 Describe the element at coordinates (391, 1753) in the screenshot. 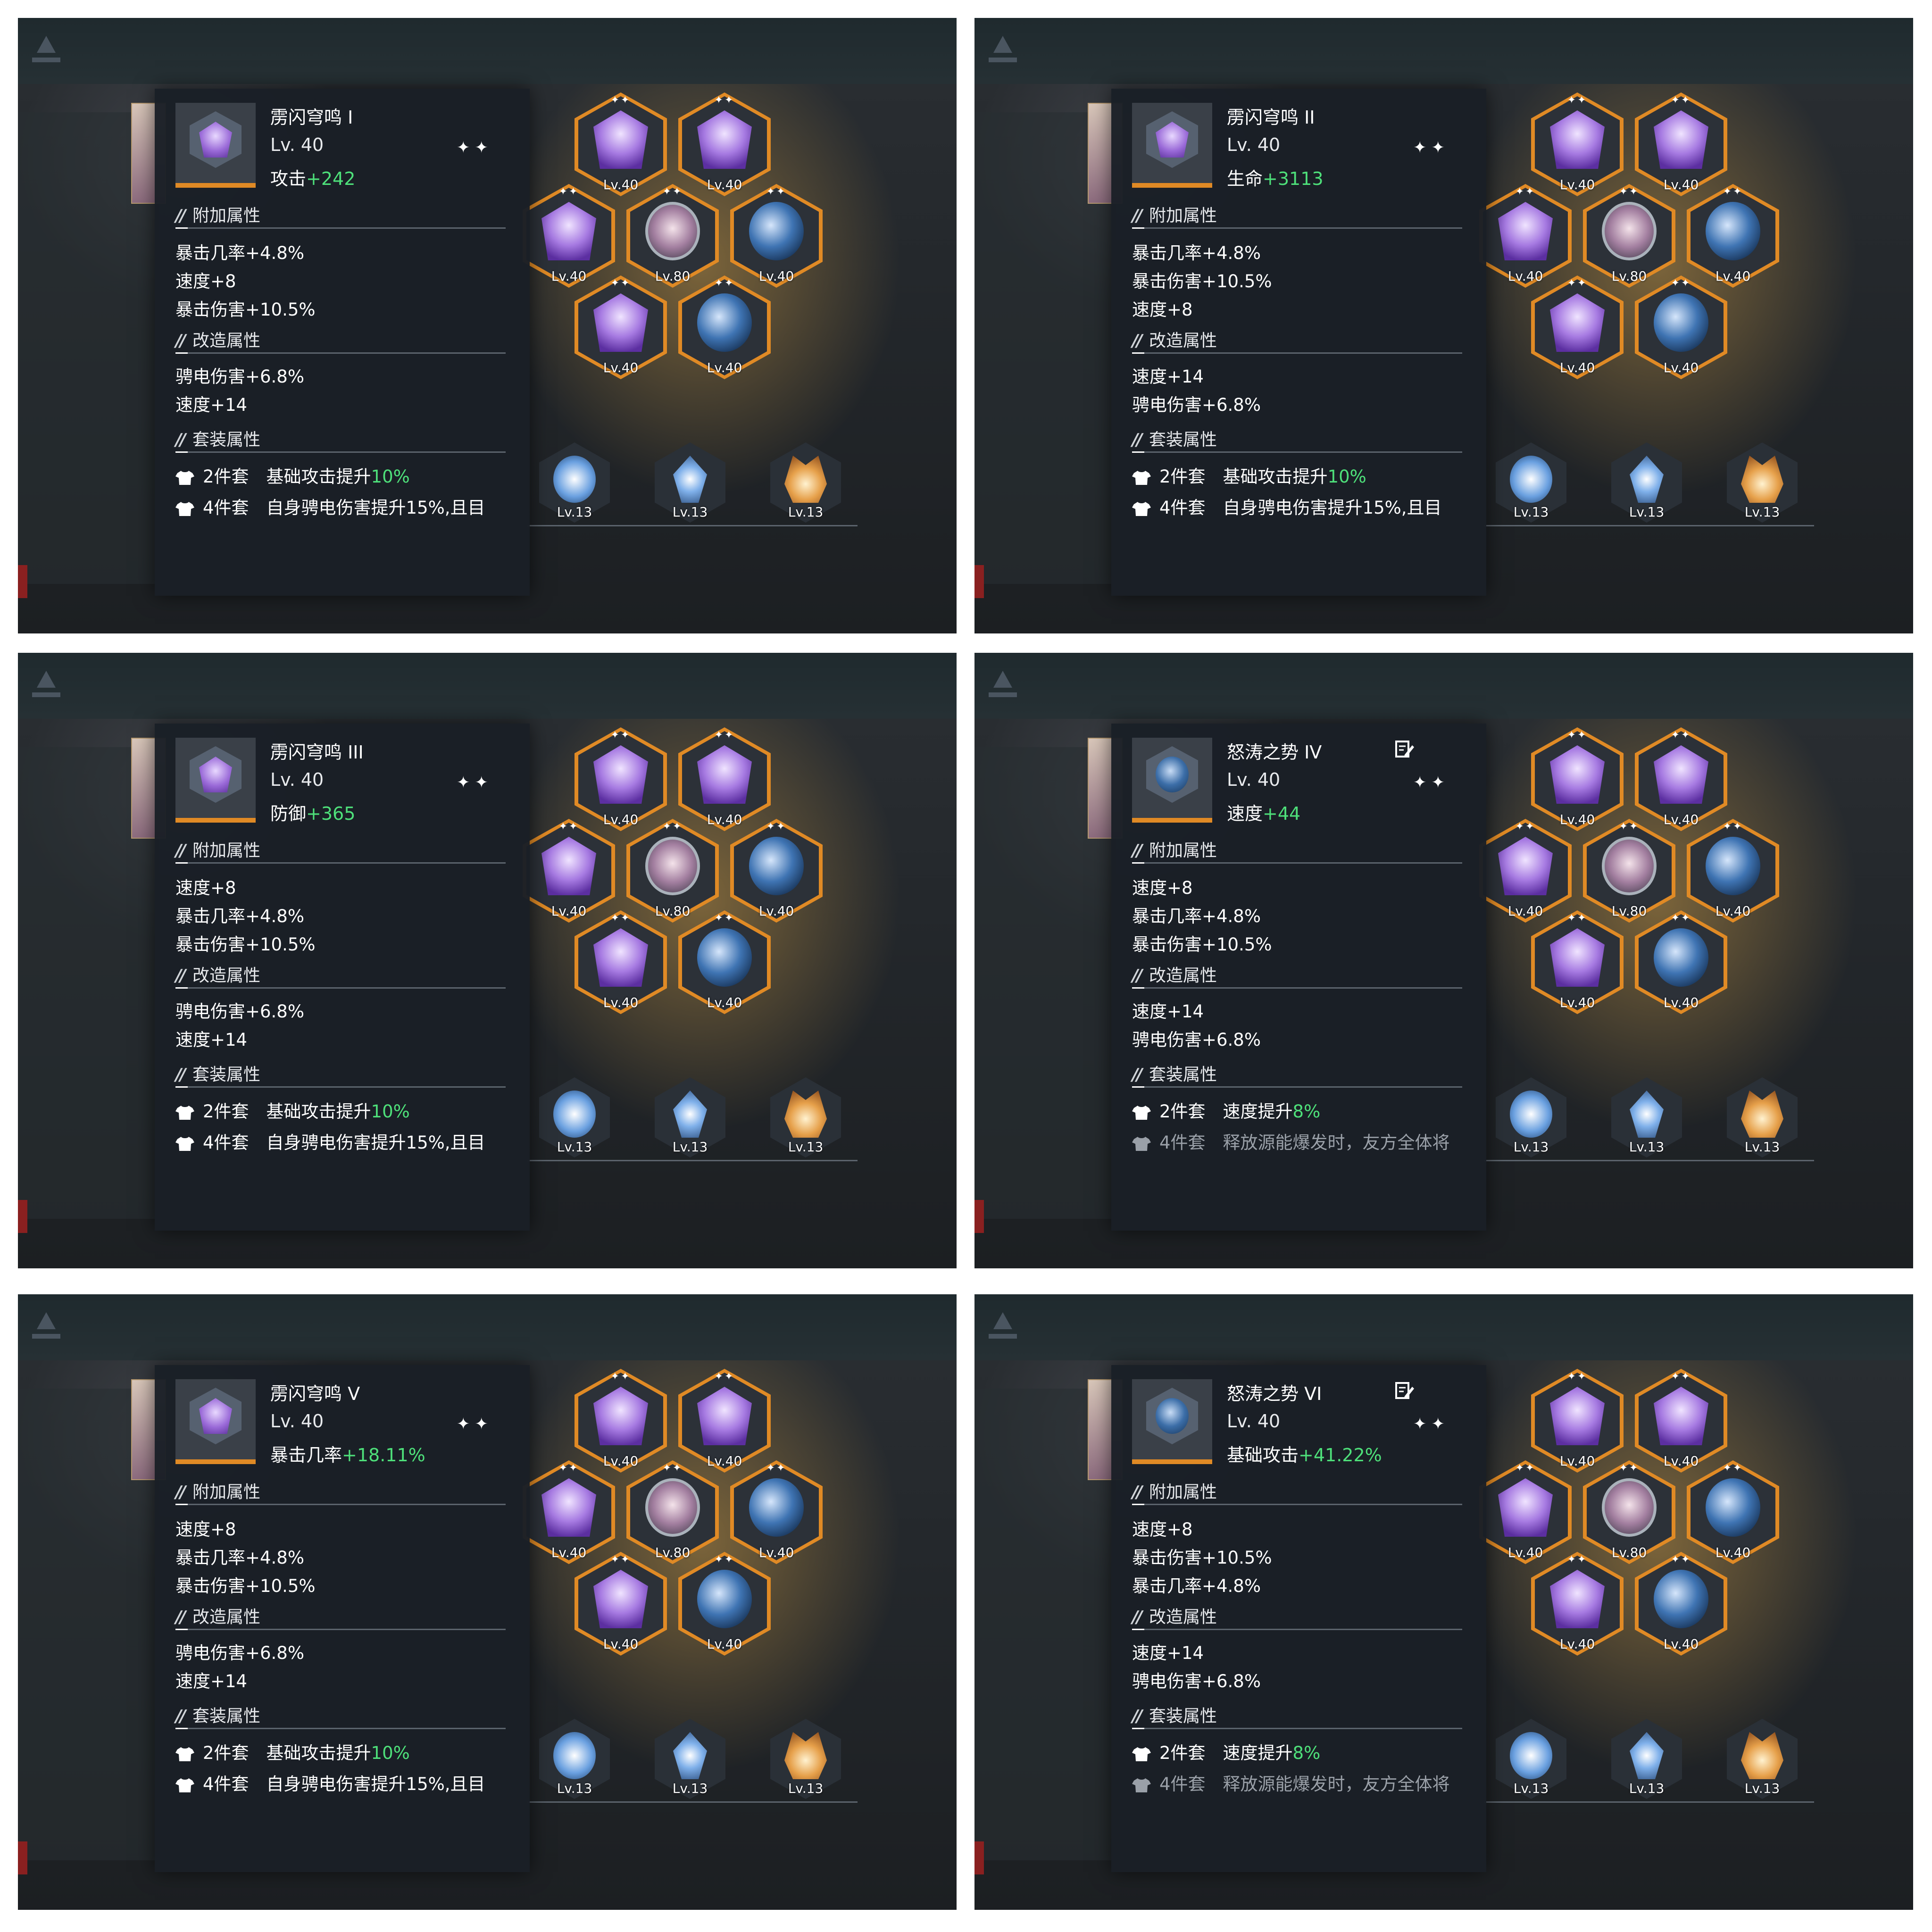

I see `set-bonus-value: 10%` at that location.